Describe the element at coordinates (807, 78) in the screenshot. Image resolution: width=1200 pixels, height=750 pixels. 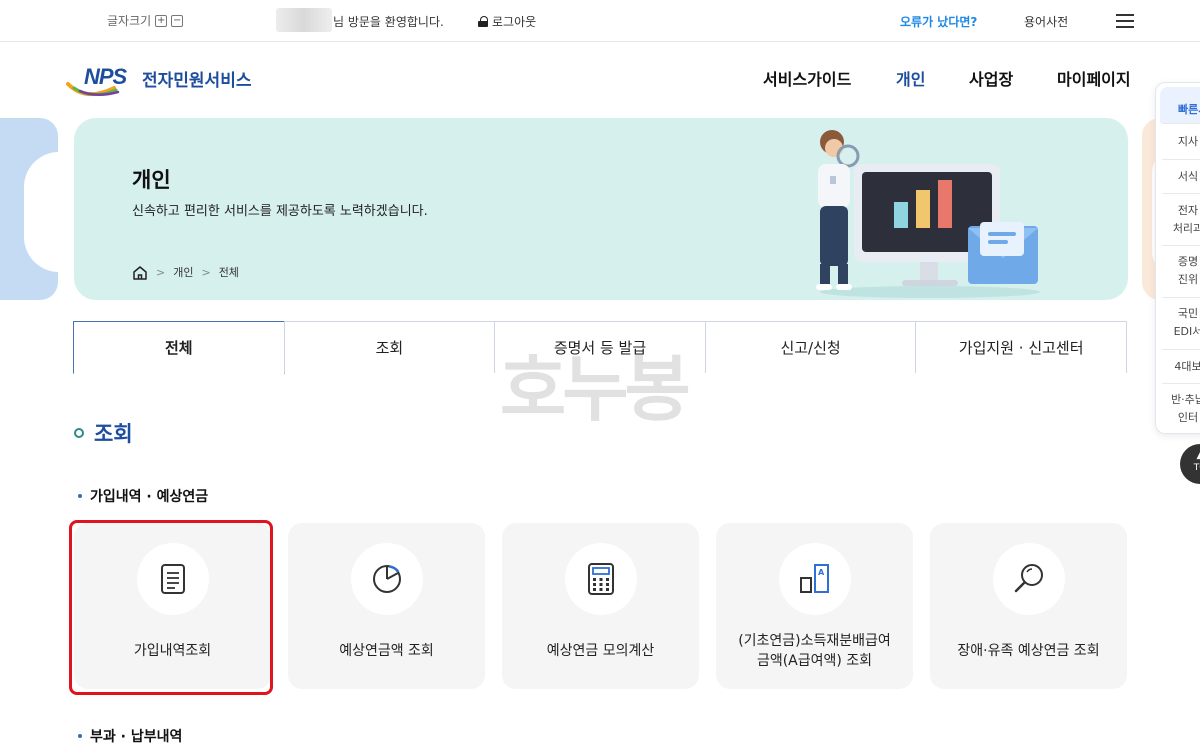
I see `nav-service-guide: 서비스가이드` at that location.